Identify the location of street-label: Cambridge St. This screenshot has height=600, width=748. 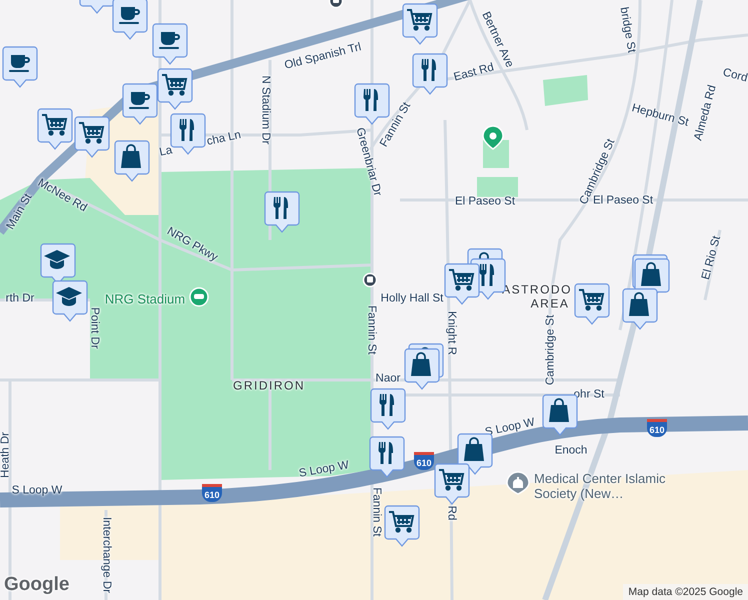
(551, 350).